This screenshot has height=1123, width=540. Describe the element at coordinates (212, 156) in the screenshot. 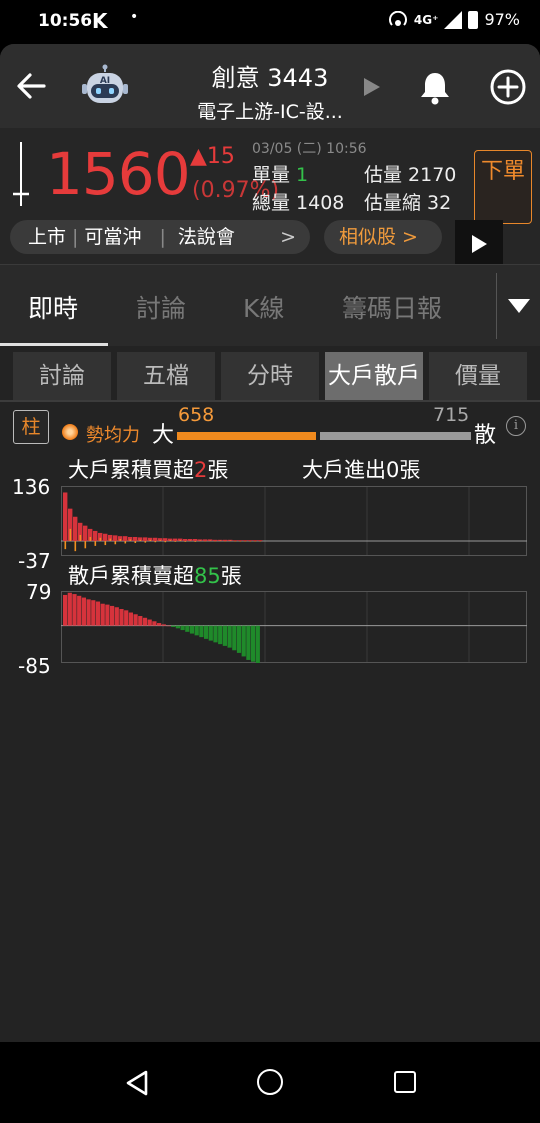

I see `price-change: ▲15` at that location.